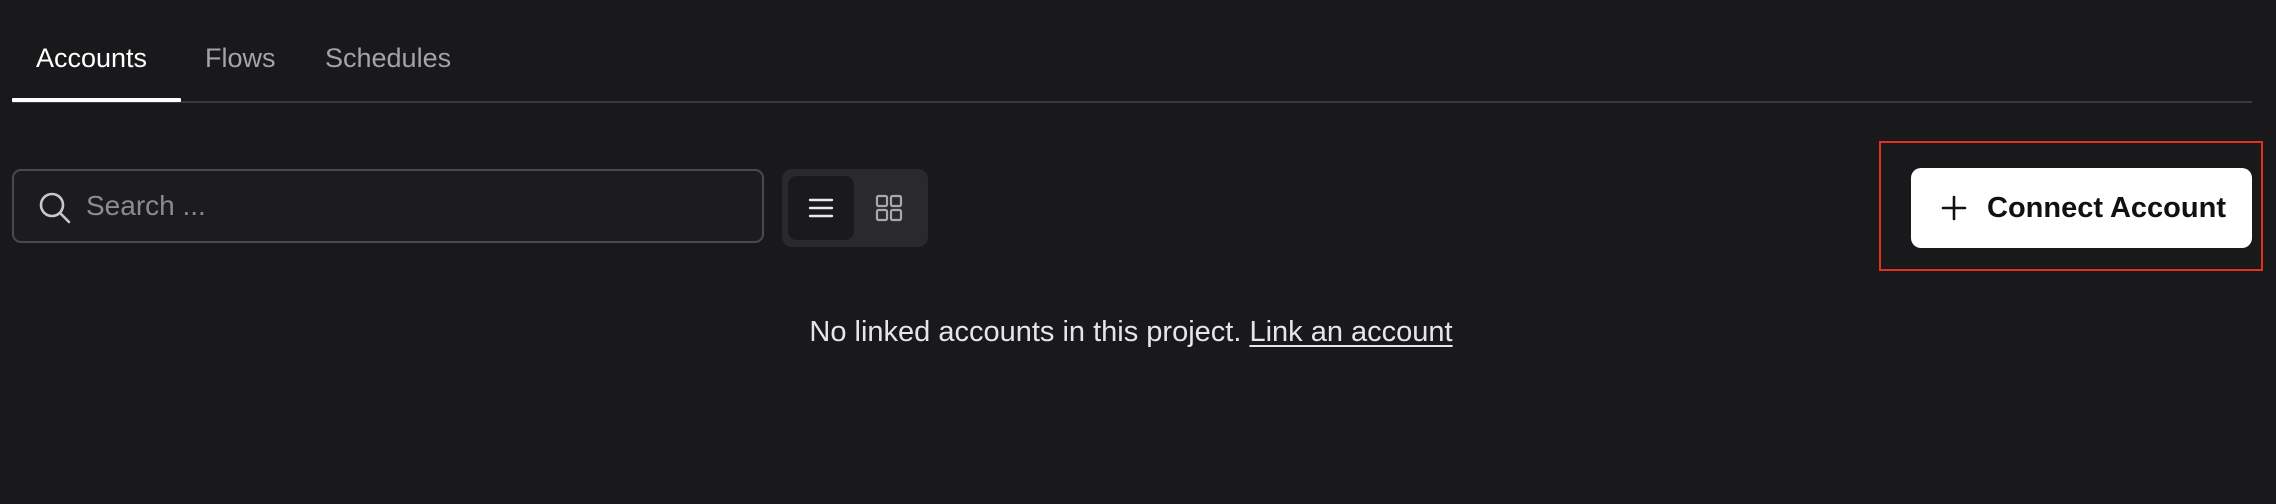 The width and height of the screenshot is (2276, 504). I want to click on list-view-button, so click(821, 208).